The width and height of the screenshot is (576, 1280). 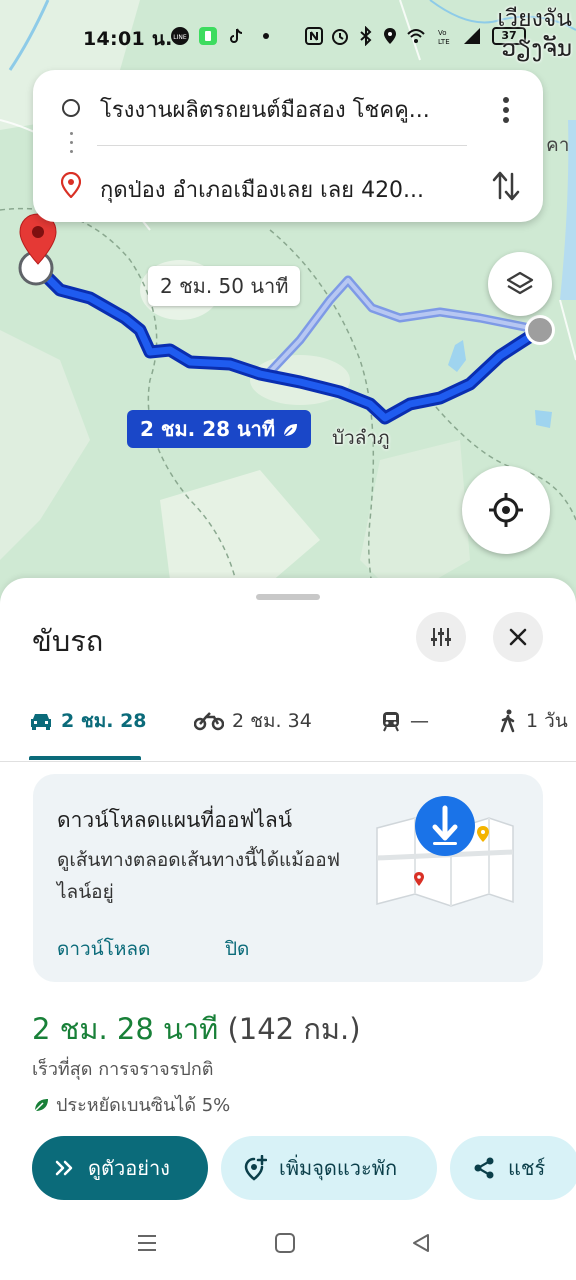 I want to click on share-button: แชร์, so click(x=513, y=1168).